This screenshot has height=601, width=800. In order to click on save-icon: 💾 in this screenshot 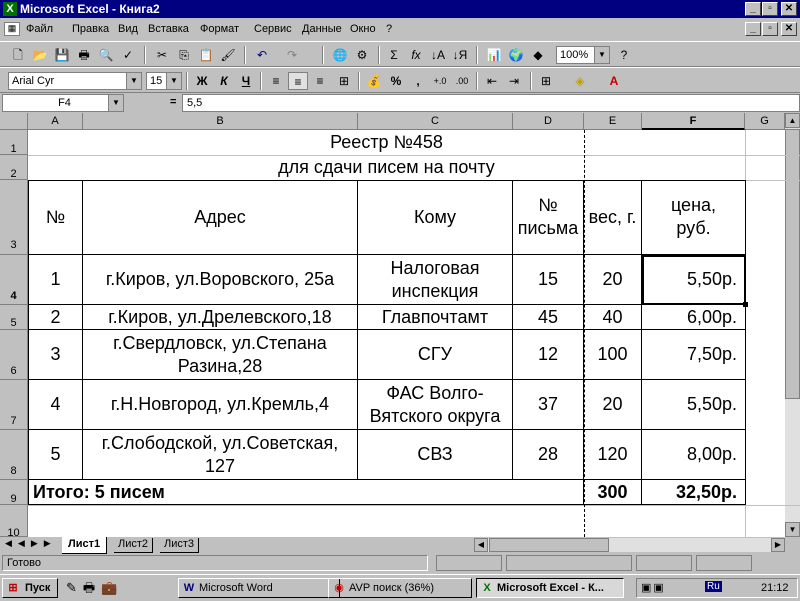, I will do `click(62, 55)`.